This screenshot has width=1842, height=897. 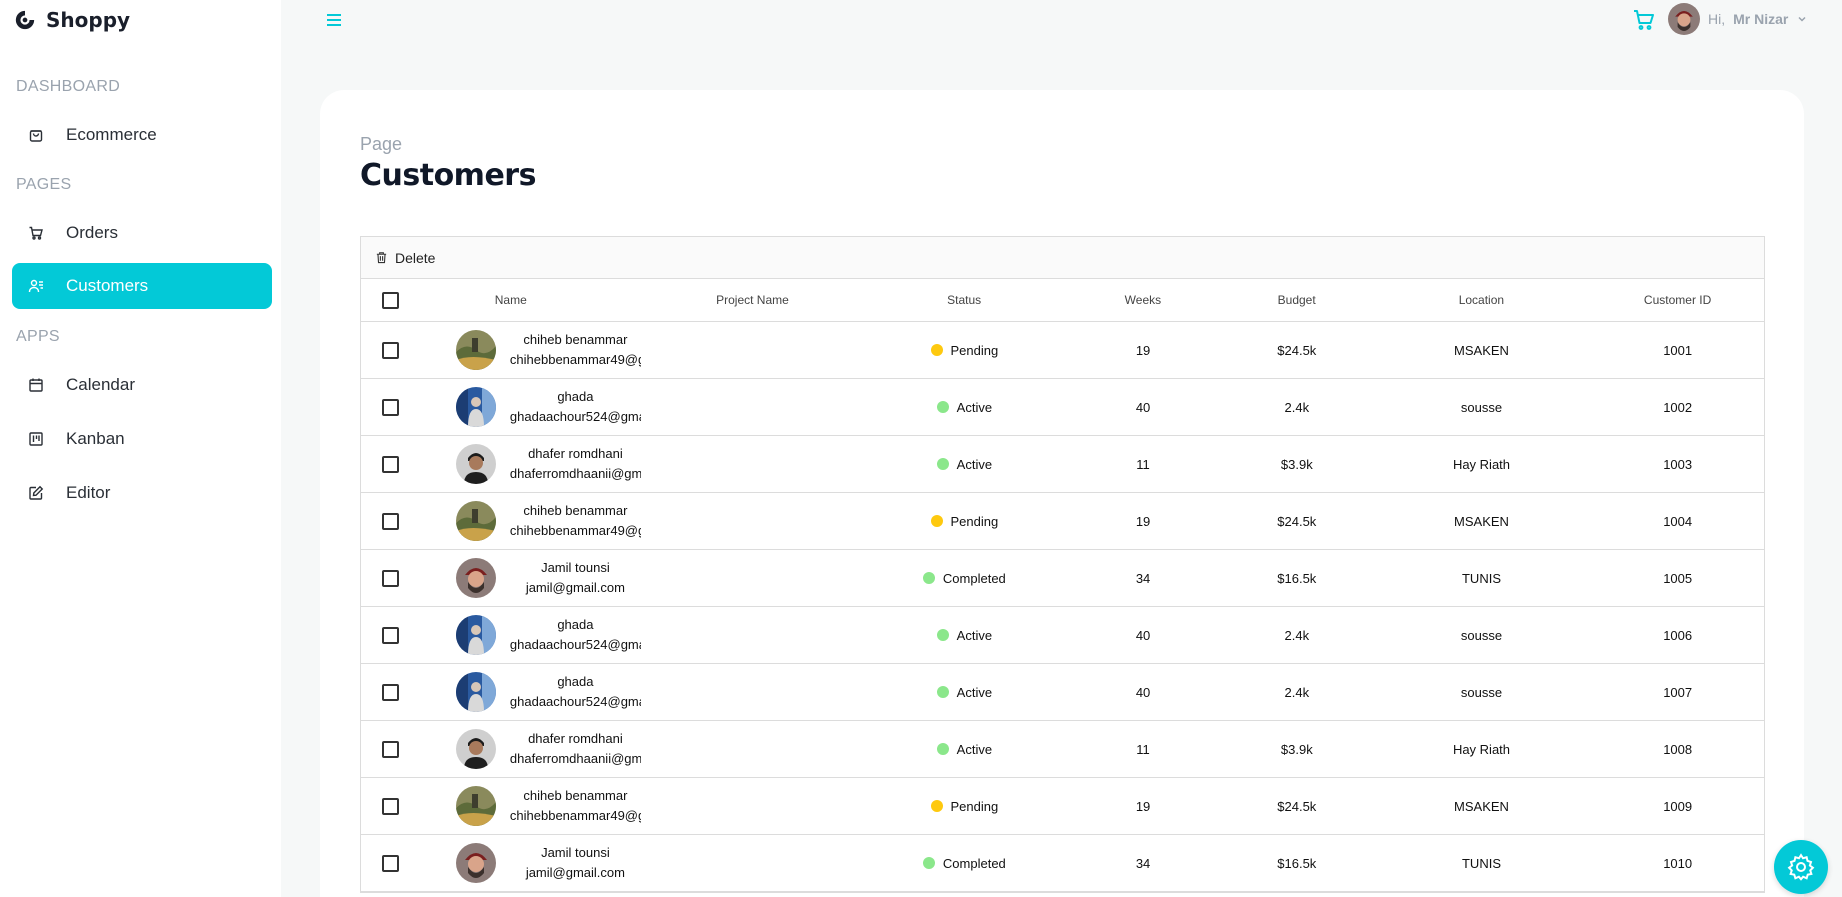 What do you see at coordinates (142, 385) in the screenshot?
I see `sidebar-item-calendar: Calendar` at bounding box center [142, 385].